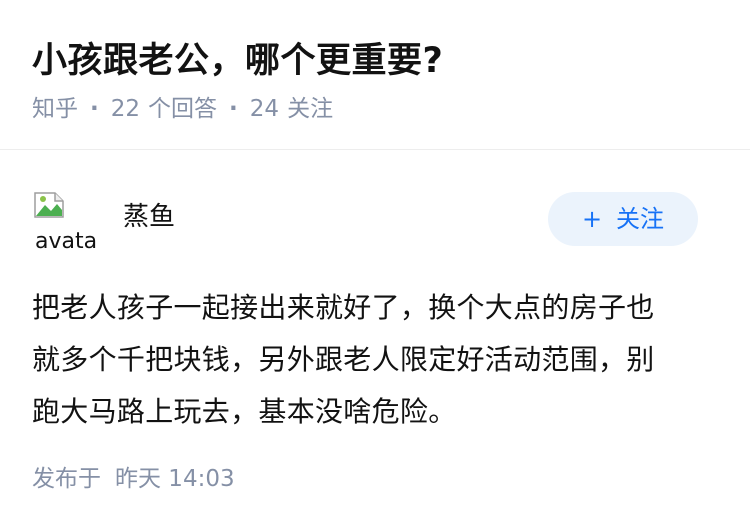  I want to click on answer-line: 把老人孩子一起接出来就好了，换个大点的房子也, so click(343, 307).